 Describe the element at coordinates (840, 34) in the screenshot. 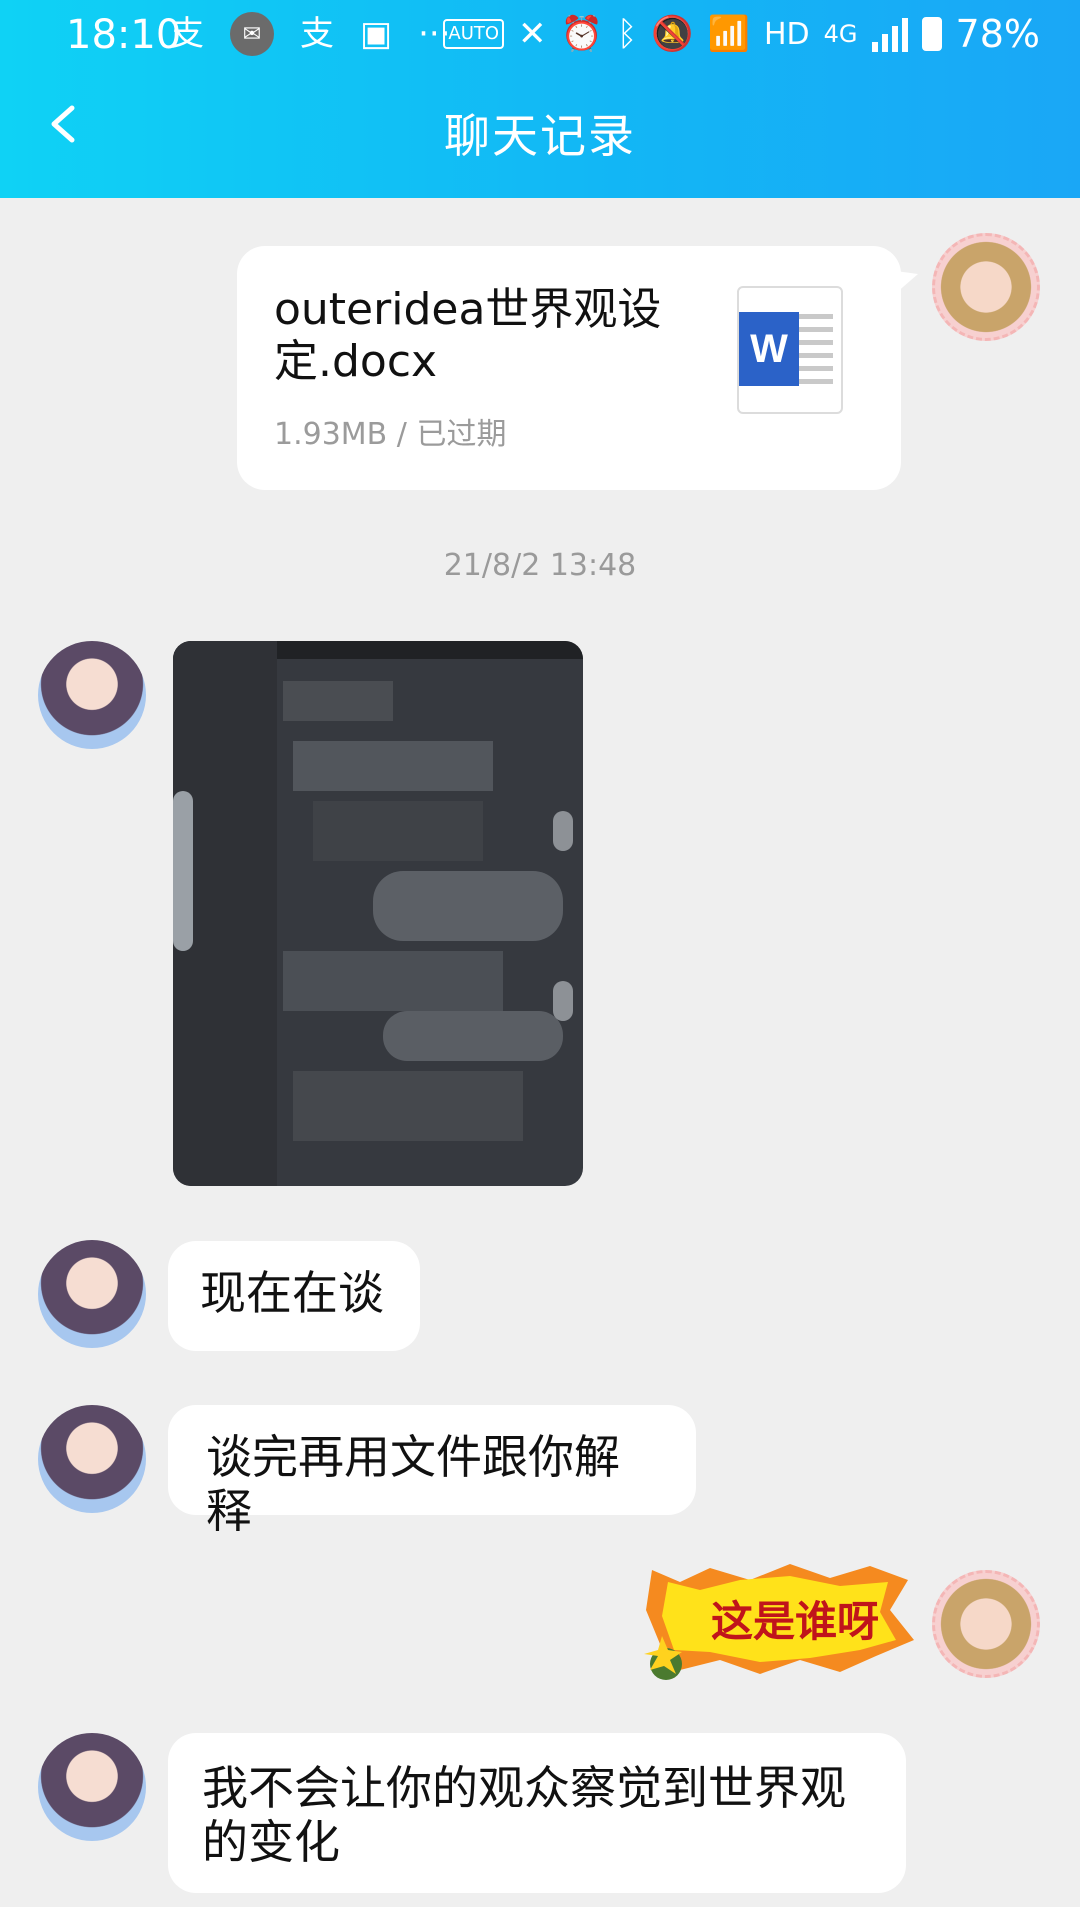

I see `network-type: 4G` at that location.